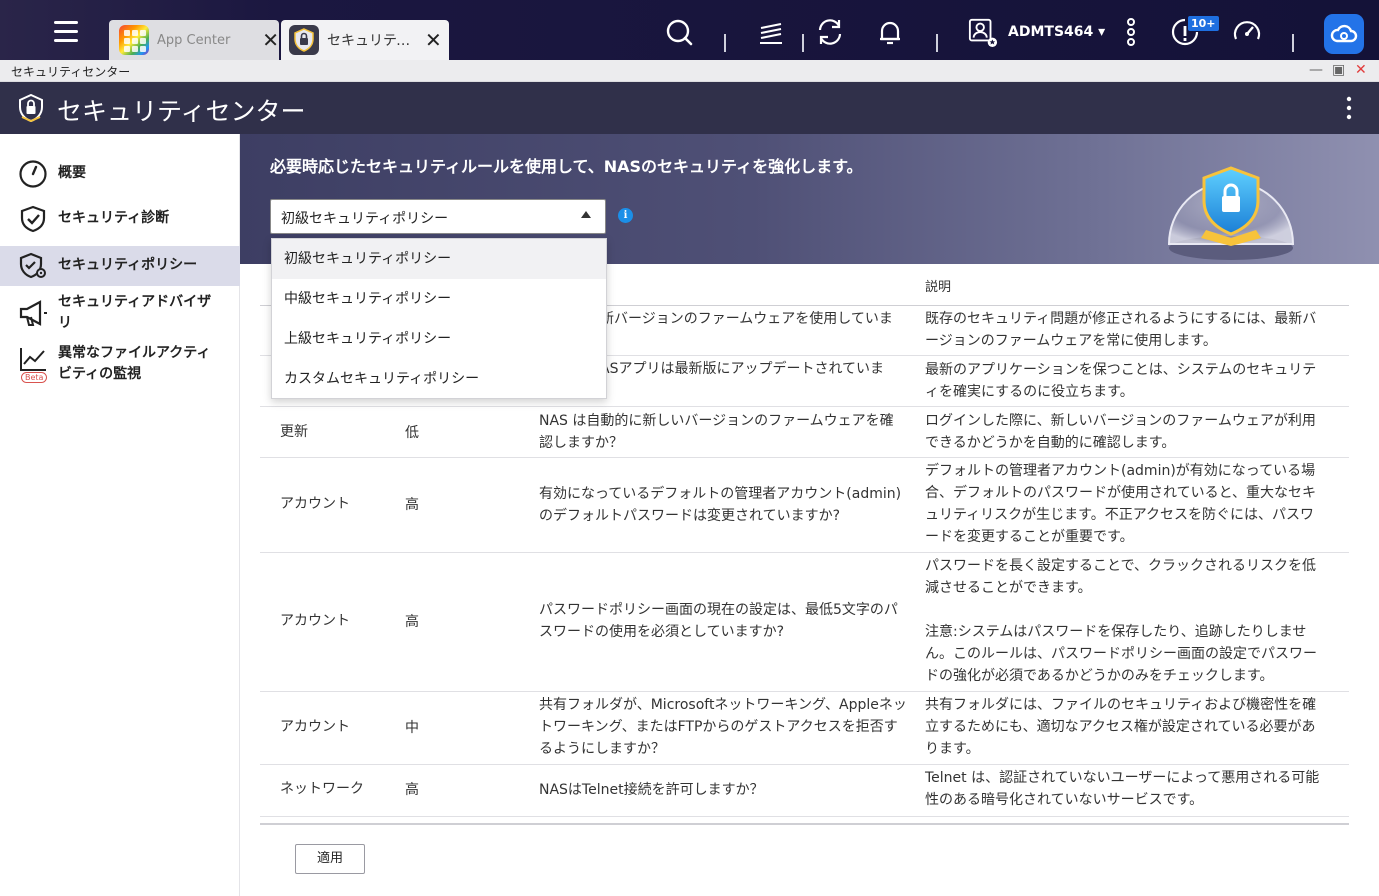 Image resolution: width=1379 pixels, height=896 pixels. What do you see at coordinates (128, 265) in the screenshot?
I see `sidebar-item-label: セキュリティポリシー` at bounding box center [128, 265].